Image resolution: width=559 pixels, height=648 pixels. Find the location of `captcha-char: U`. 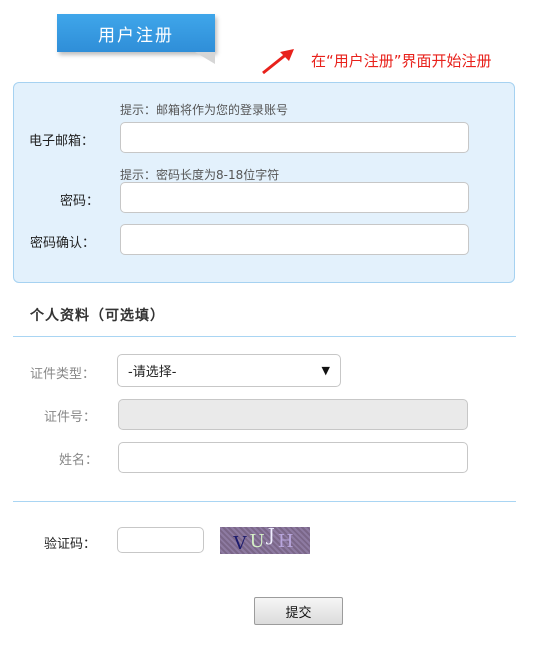

captcha-char: U is located at coordinates (258, 541).